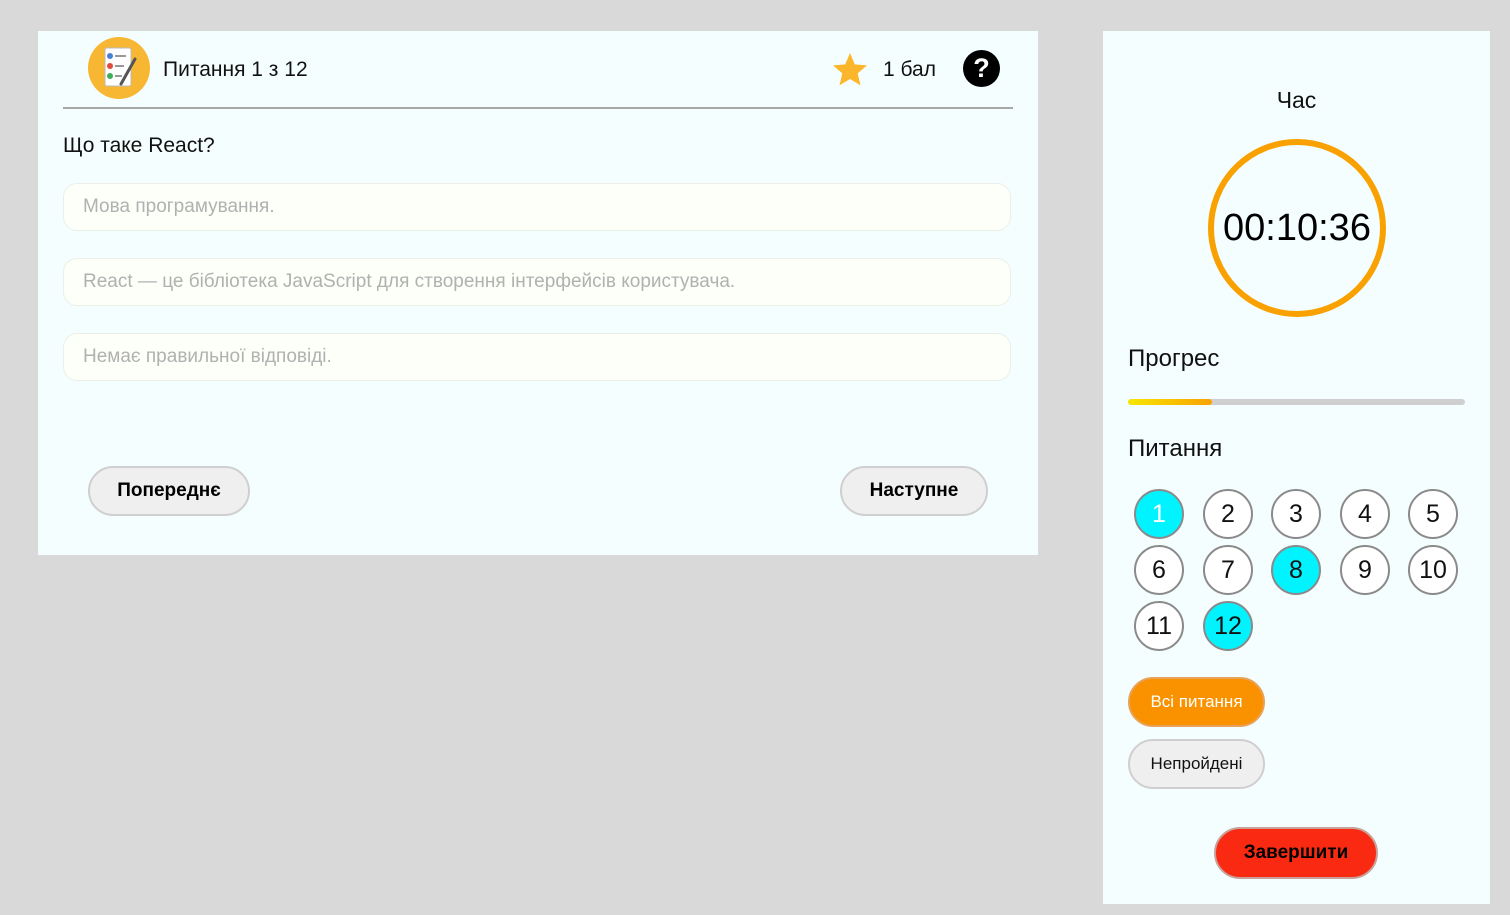 The image size is (1510, 915). Describe the element at coordinates (1296, 570) in the screenshot. I see `question-nav-8: 8` at that location.